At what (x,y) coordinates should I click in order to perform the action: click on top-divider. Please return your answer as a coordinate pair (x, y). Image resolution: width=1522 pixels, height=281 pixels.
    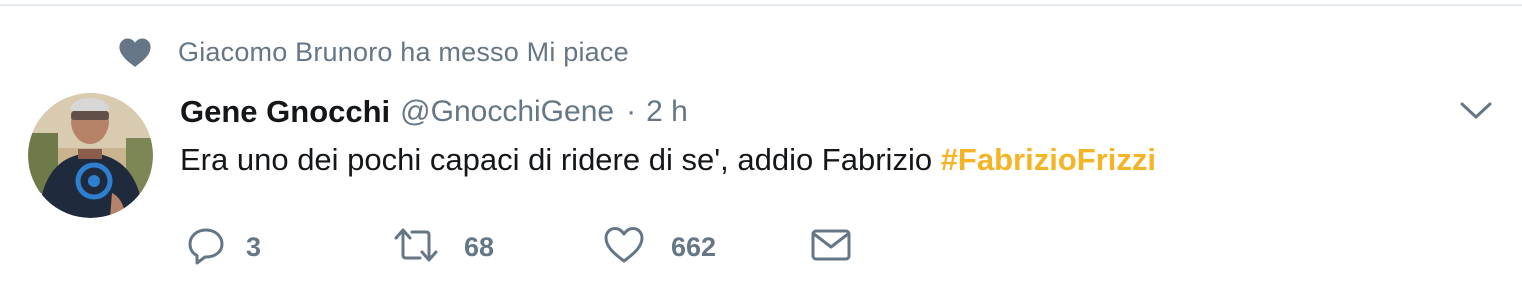
    Looking at the image, I should click on (761, 5).